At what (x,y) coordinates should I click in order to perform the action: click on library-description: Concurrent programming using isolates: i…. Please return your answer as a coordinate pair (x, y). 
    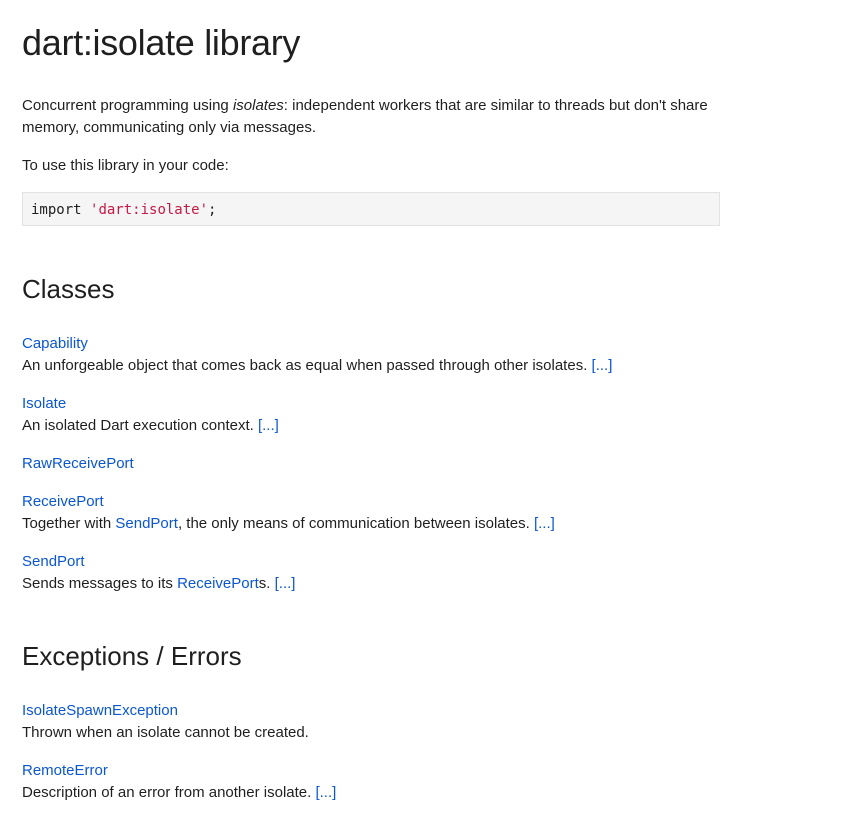
    Looking at the image, I should click on (382, 117).